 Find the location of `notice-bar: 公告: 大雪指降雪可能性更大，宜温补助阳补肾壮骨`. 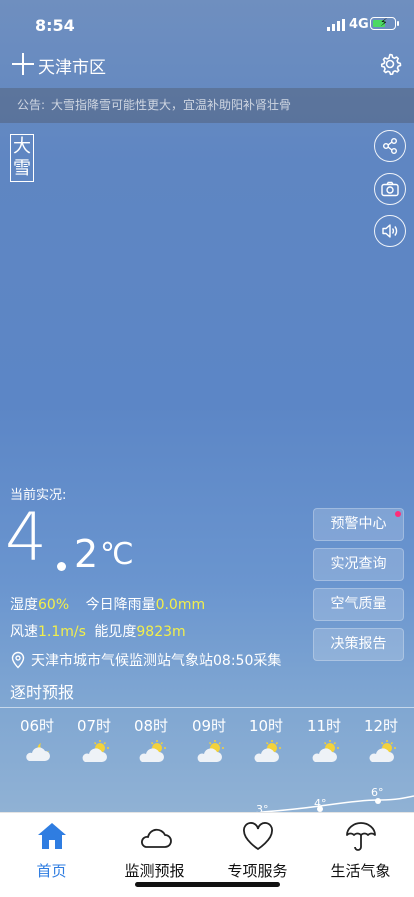

notice-bar: 公告: 大雪指降雪可能性更大，宜温补助阳补肾壮骨 is located at coordinates (207, 105).